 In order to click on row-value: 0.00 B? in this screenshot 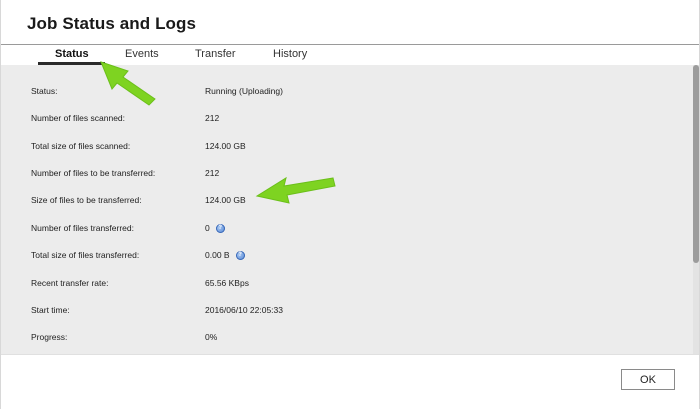, I will do `click(225, 255)`.